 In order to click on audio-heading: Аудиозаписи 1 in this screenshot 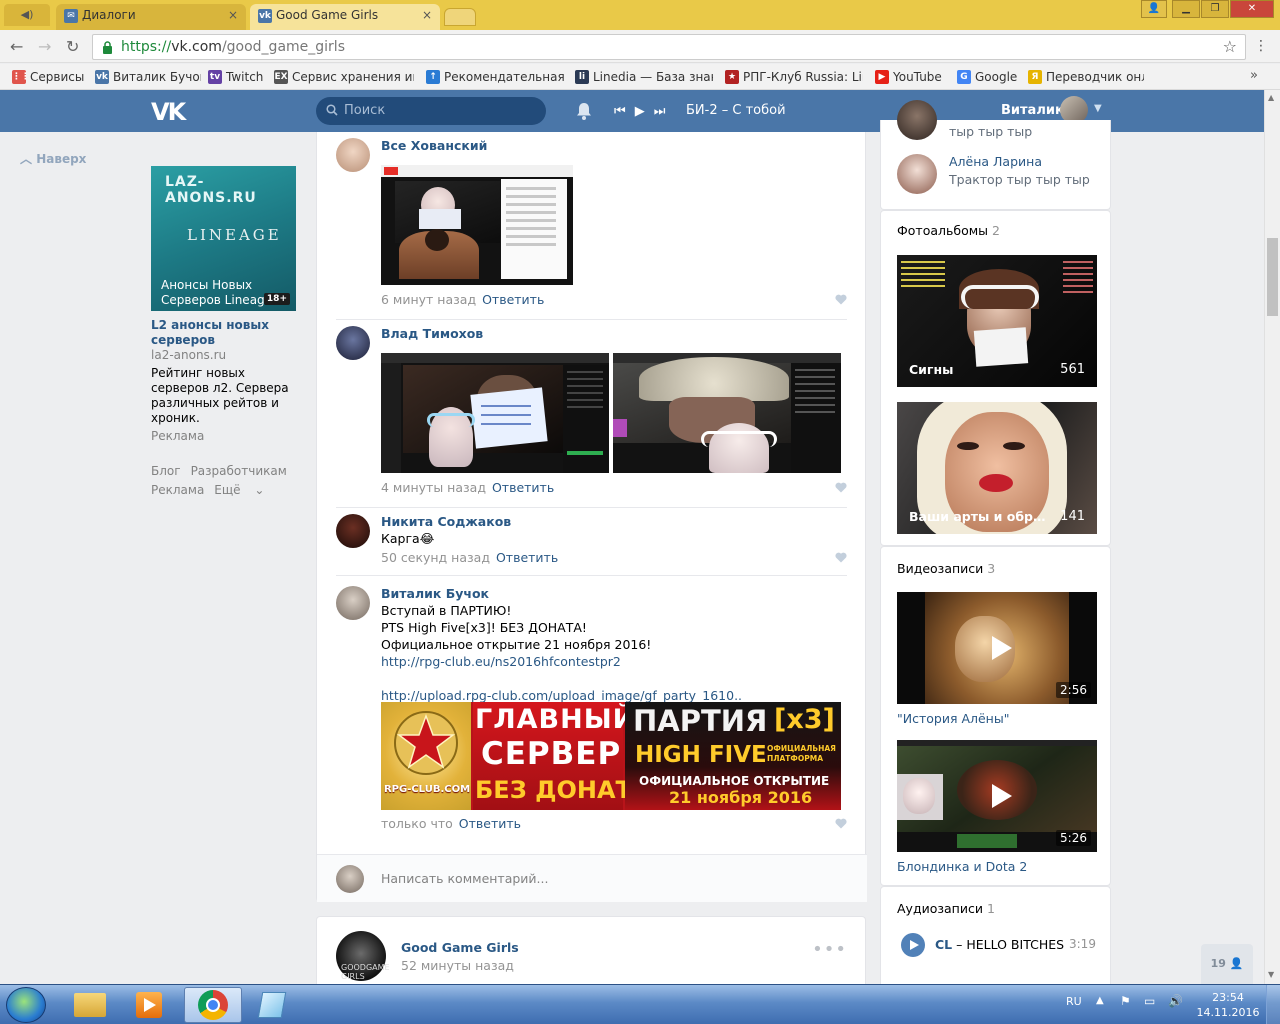, I will do `click(946, 908)`.